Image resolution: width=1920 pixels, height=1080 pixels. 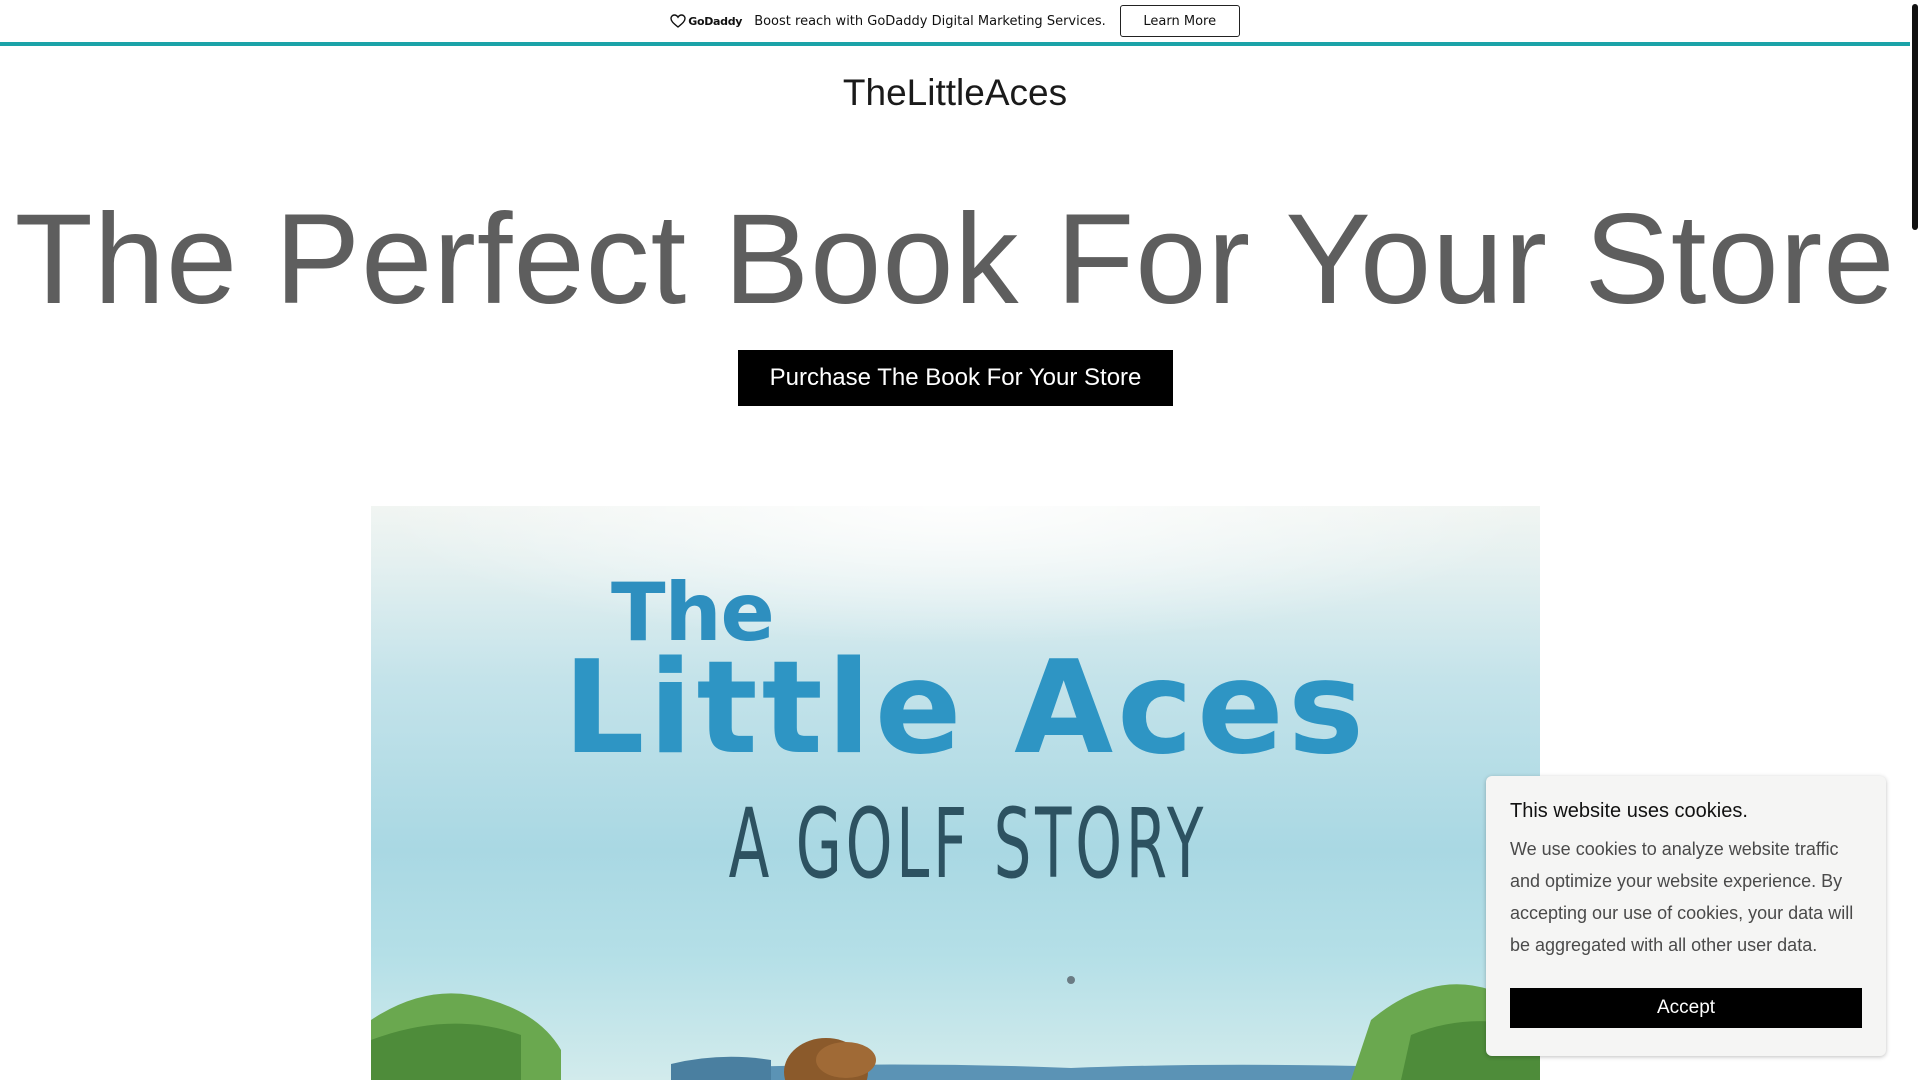 I want to click on cover-title-main: Little Aces, so click(x=965, y=708).